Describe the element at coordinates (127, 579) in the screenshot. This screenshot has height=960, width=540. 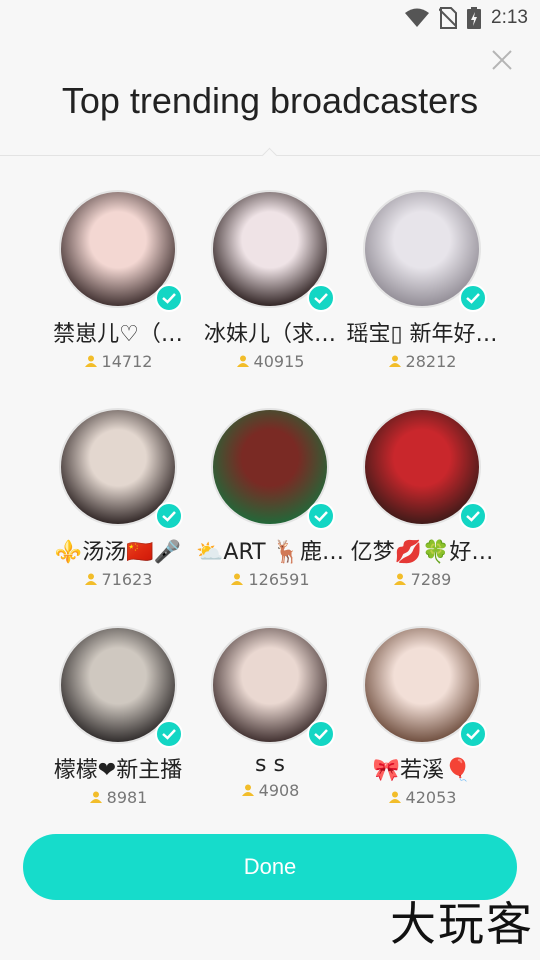
I see `viewer-count-value: 71623` at that location.